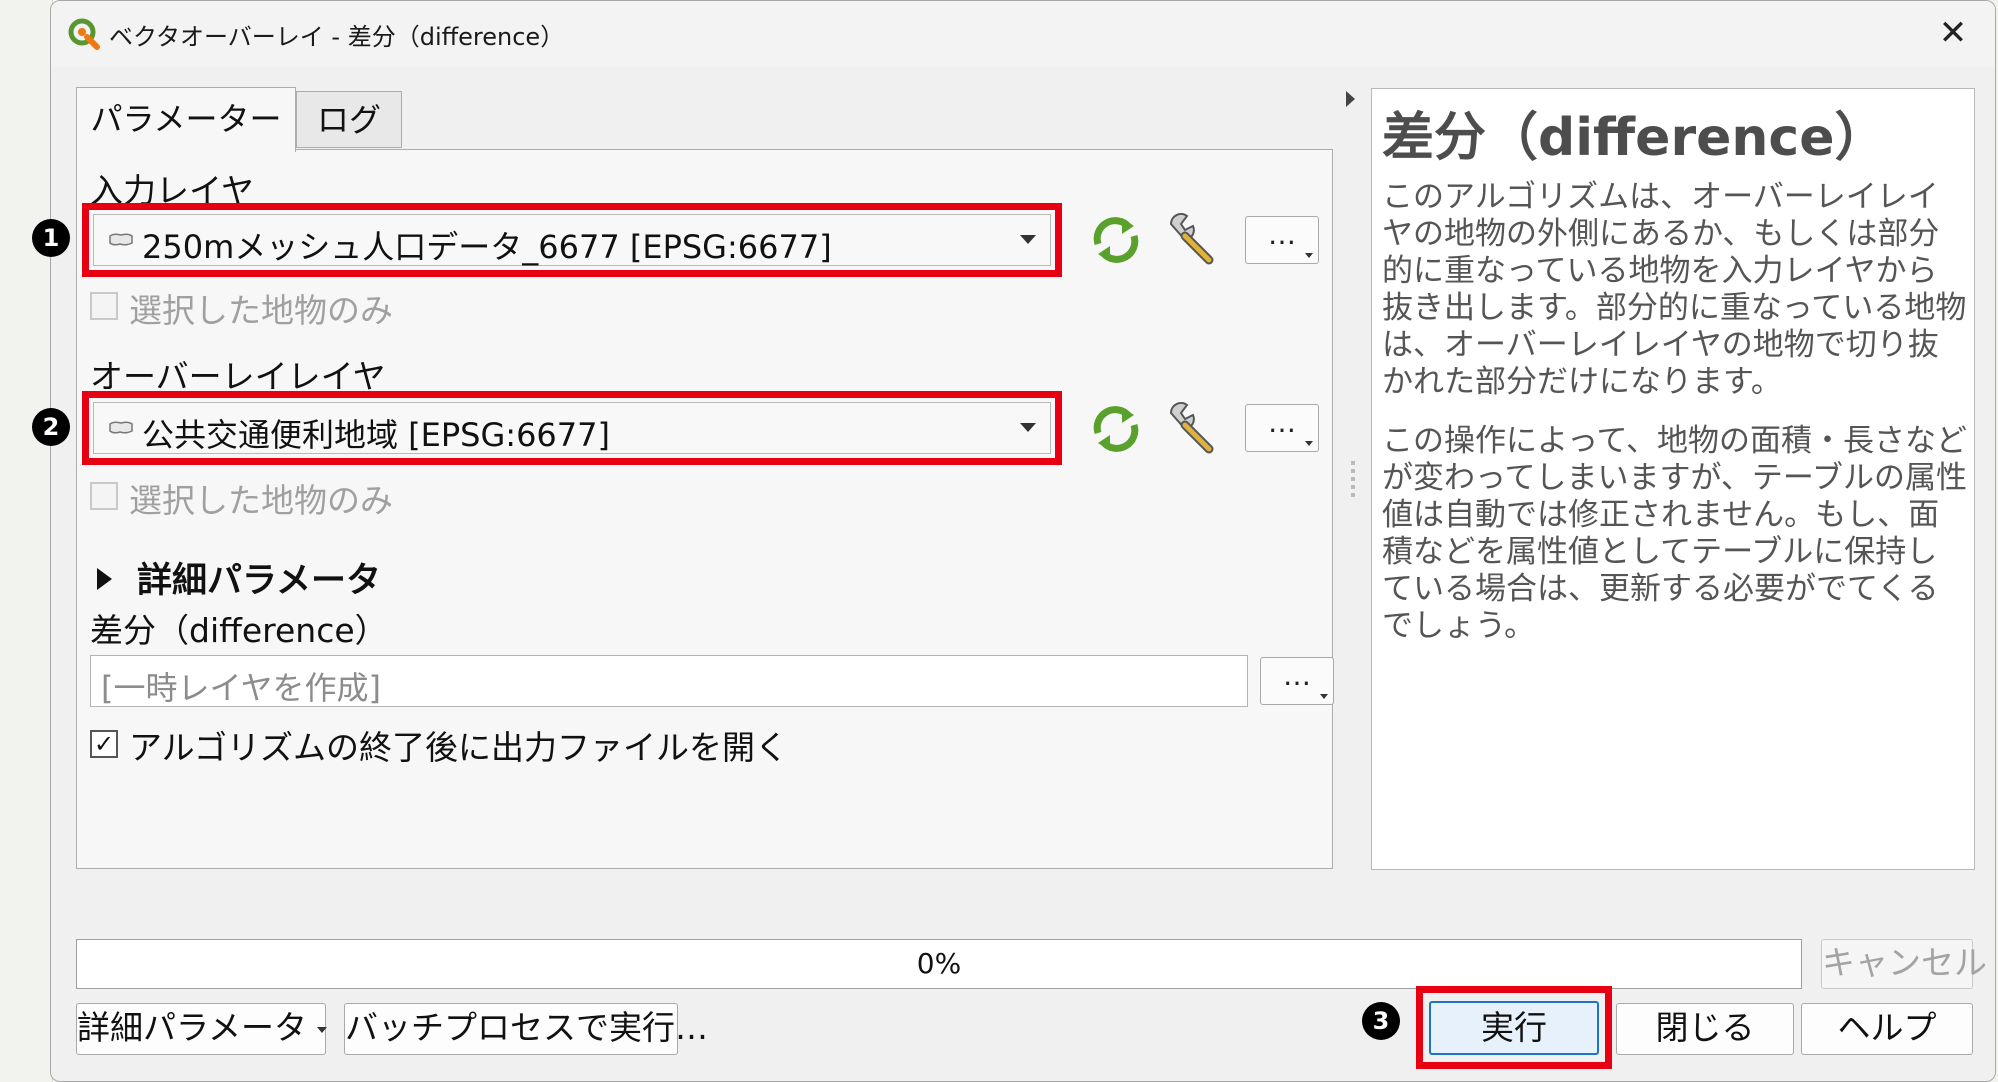  What do you see at coordinates (337, 37) in the screenshot?
I see `window-title: ベクタオーバーレイ - 差分（difference）` at bounding box center [337, 37].